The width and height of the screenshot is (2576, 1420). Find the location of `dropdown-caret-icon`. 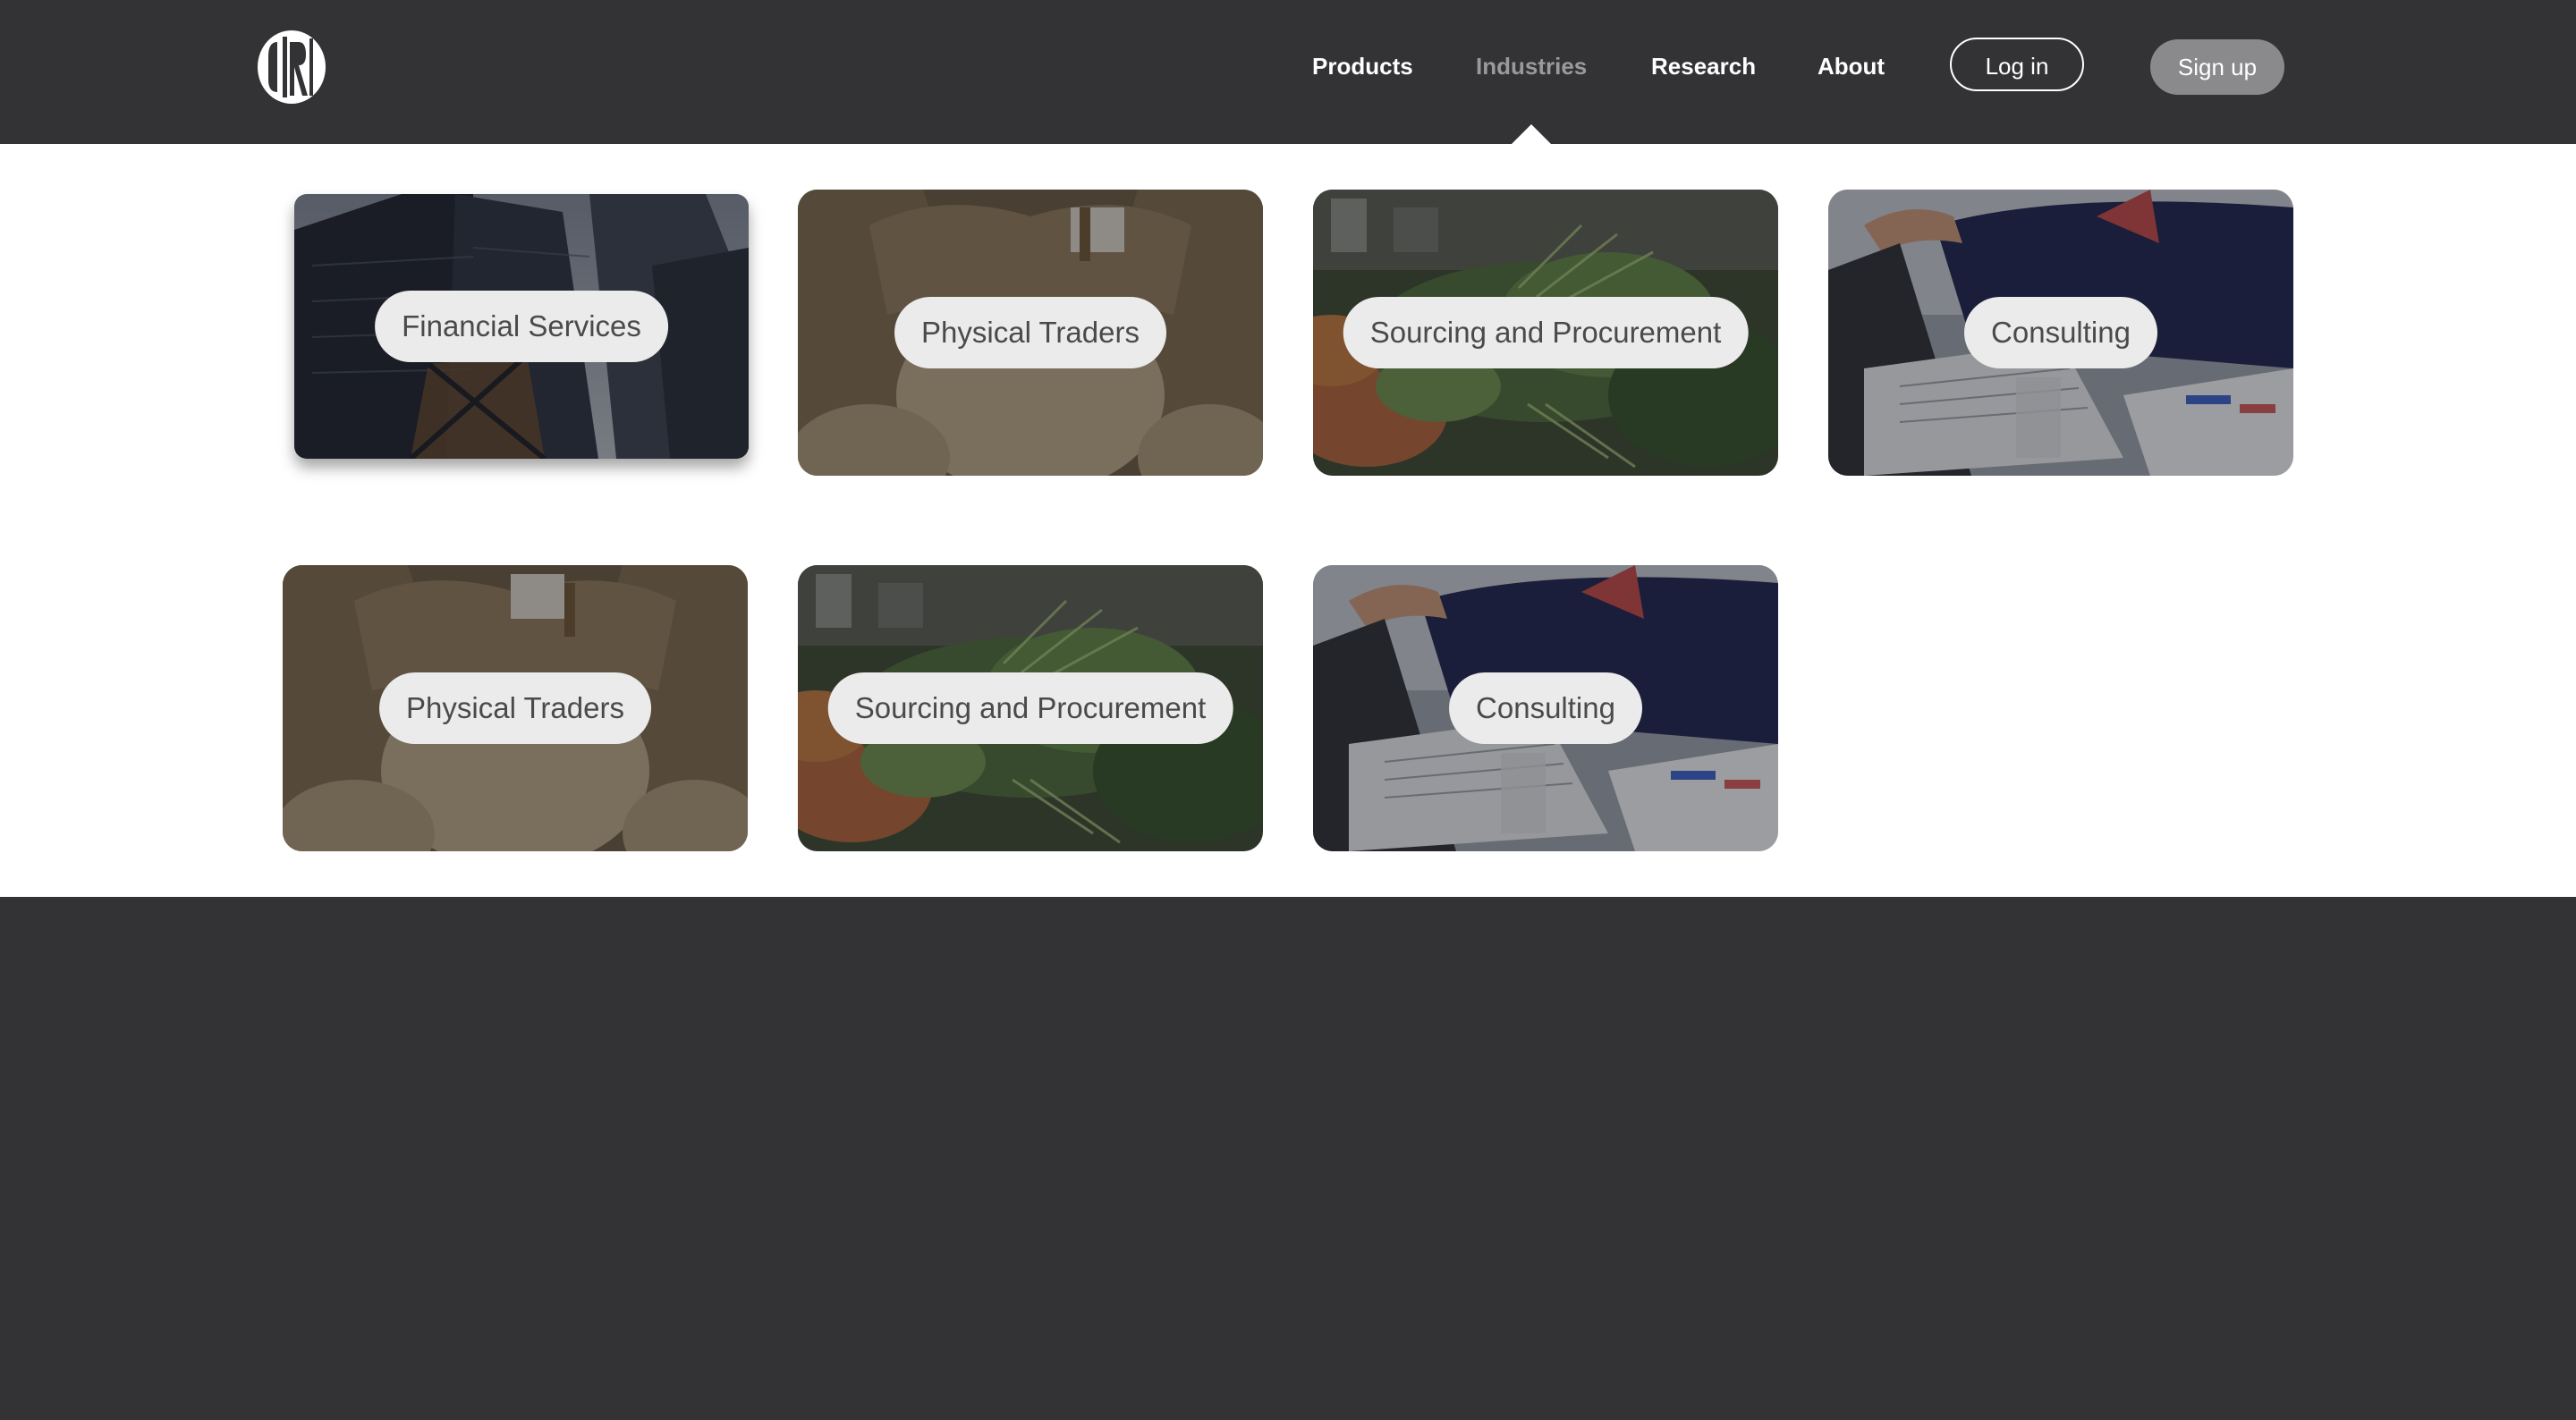

dropdown-caret-icon is located at coordinates (1531, 134).